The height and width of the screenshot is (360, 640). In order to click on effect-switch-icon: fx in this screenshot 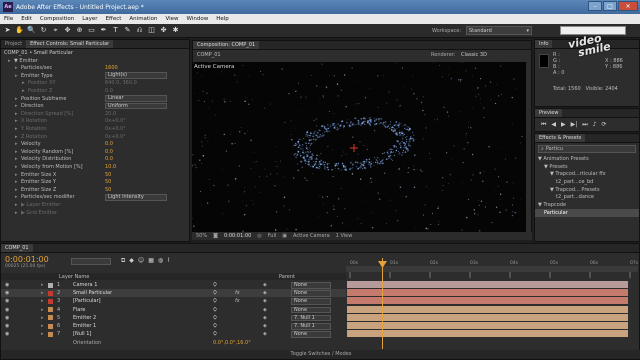, I will do `click(237, 293)`.